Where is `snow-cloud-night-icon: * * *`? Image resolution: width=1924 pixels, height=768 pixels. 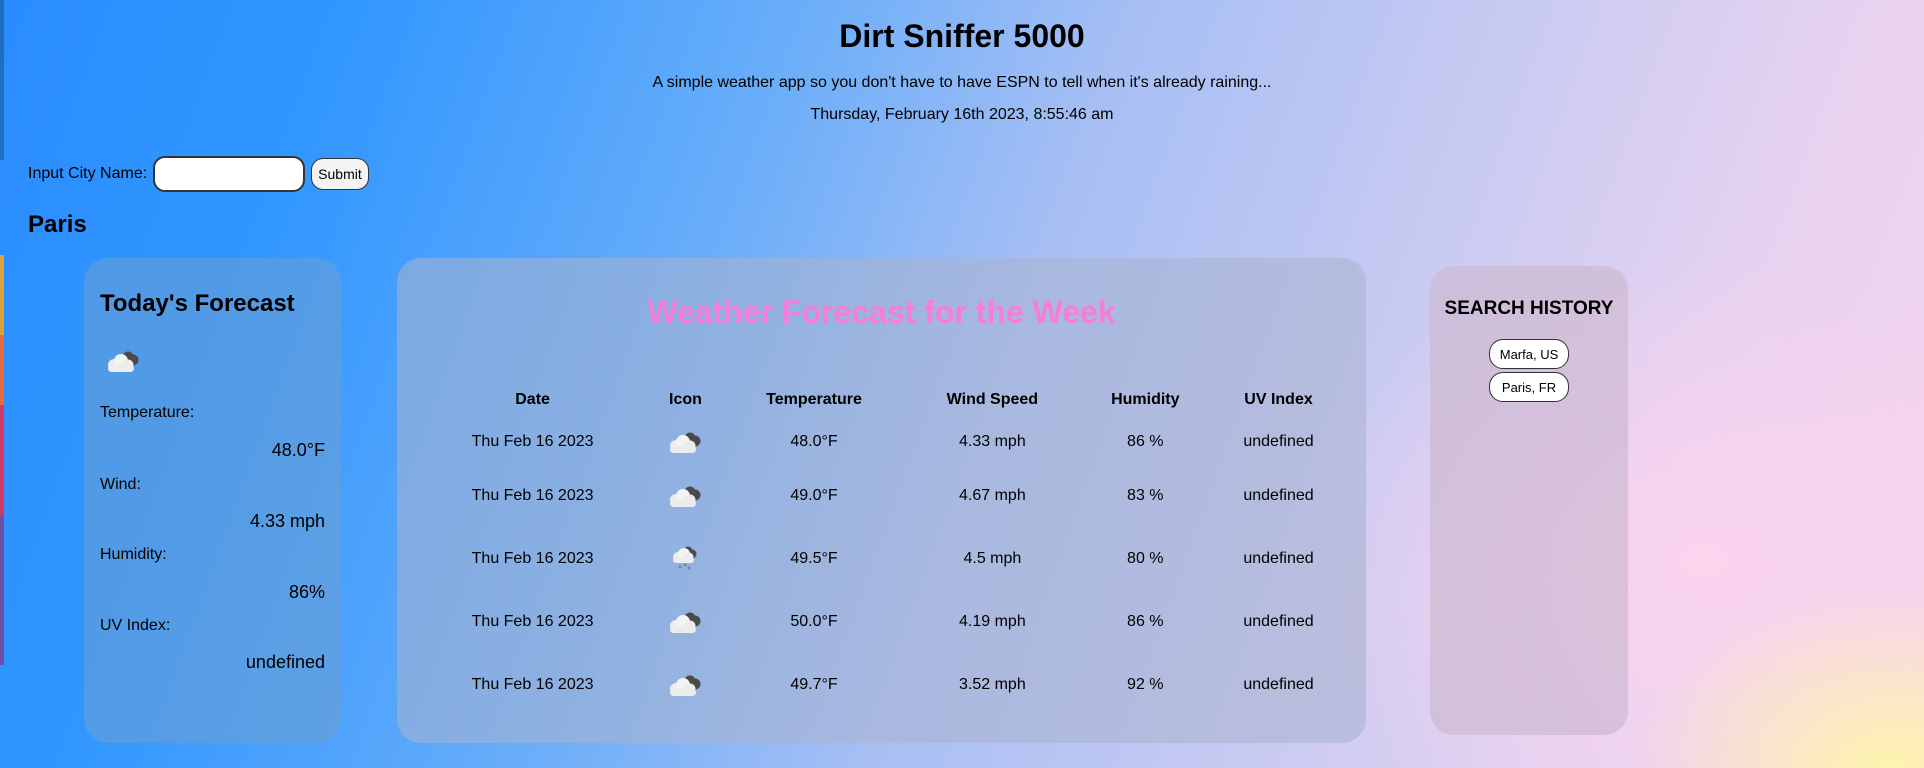 snow-cloud-night-icon: * * * is located at coordinates (685, 560).